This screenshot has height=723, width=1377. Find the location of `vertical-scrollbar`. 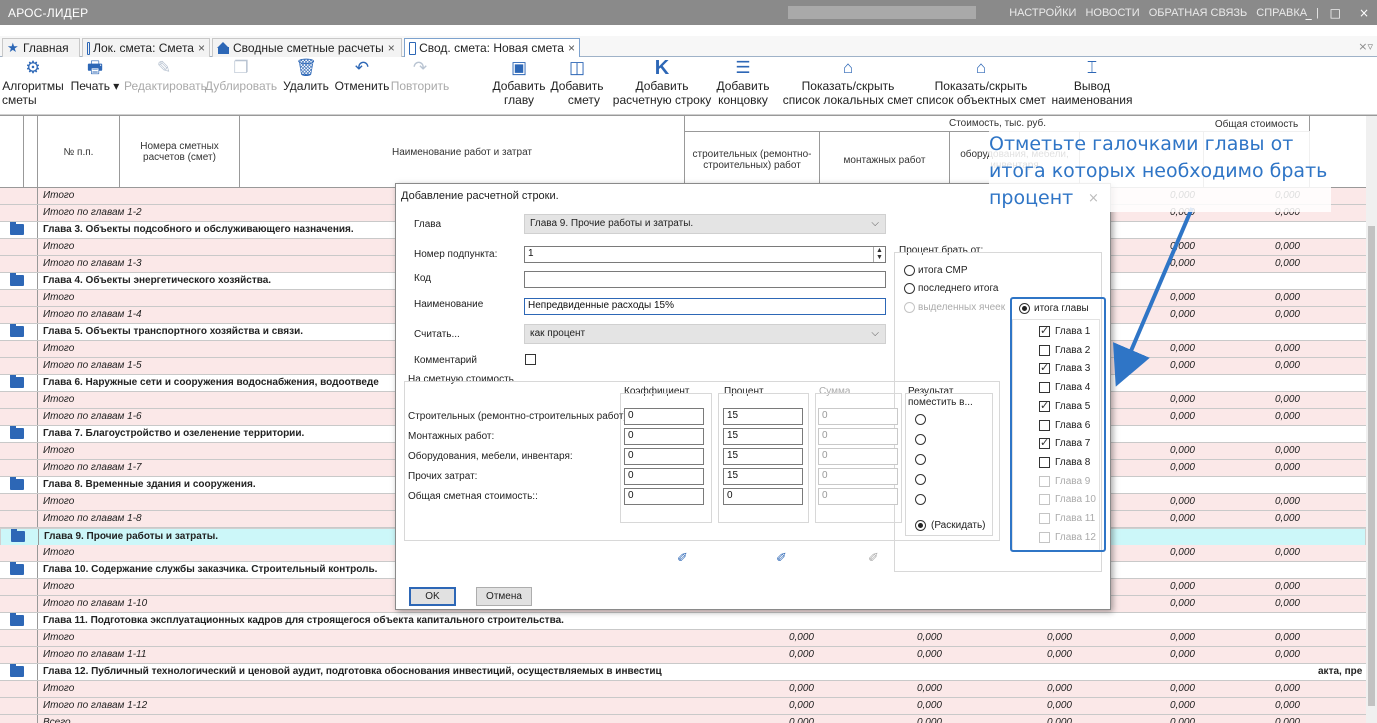

vertical-scrollbar is located at coordinates (1371, 419).